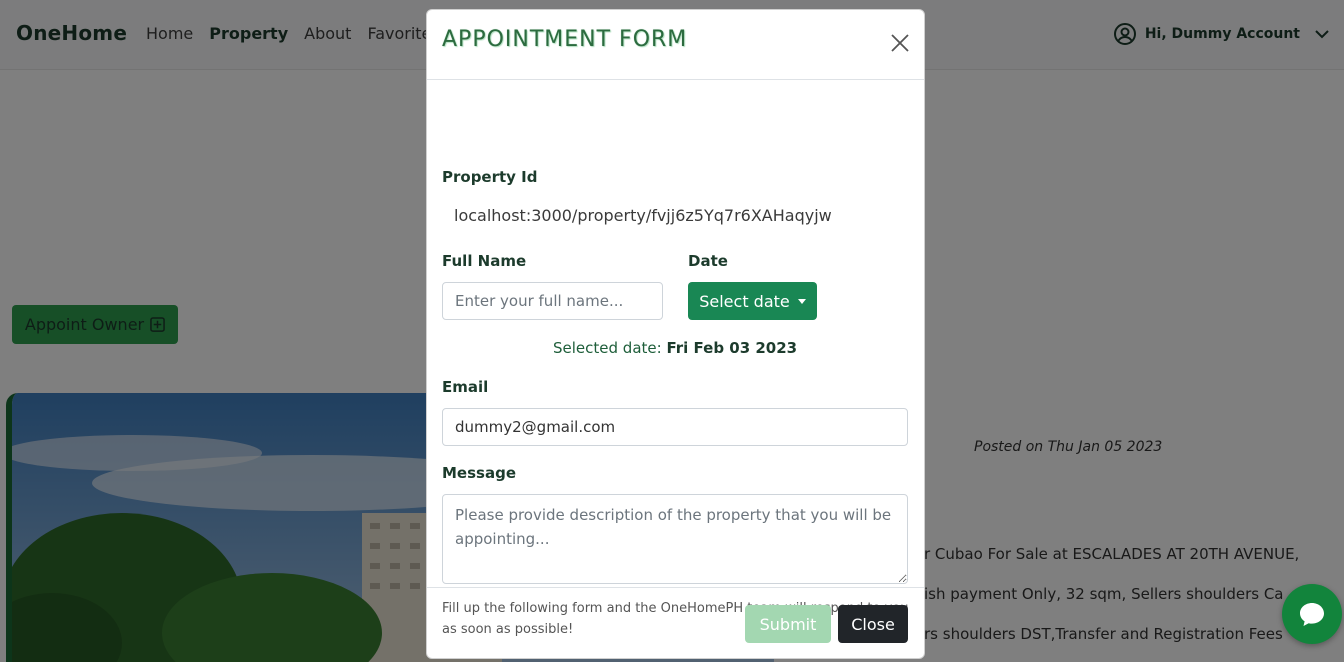  I want to click on property-id-label: Property Id, so click(490, 177).